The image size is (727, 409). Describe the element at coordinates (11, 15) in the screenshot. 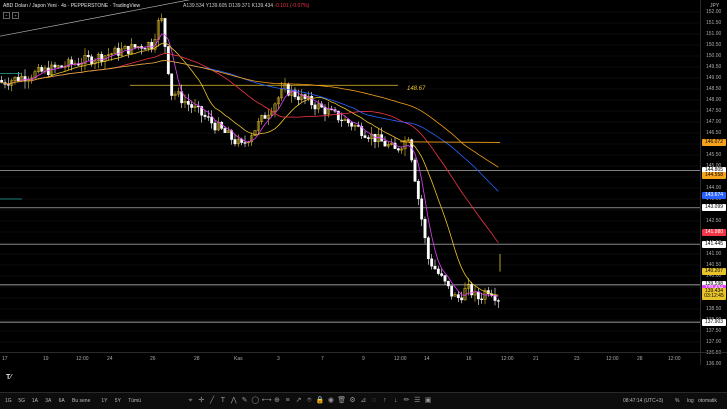

I see `indicator-controls: ^ +` at that location.